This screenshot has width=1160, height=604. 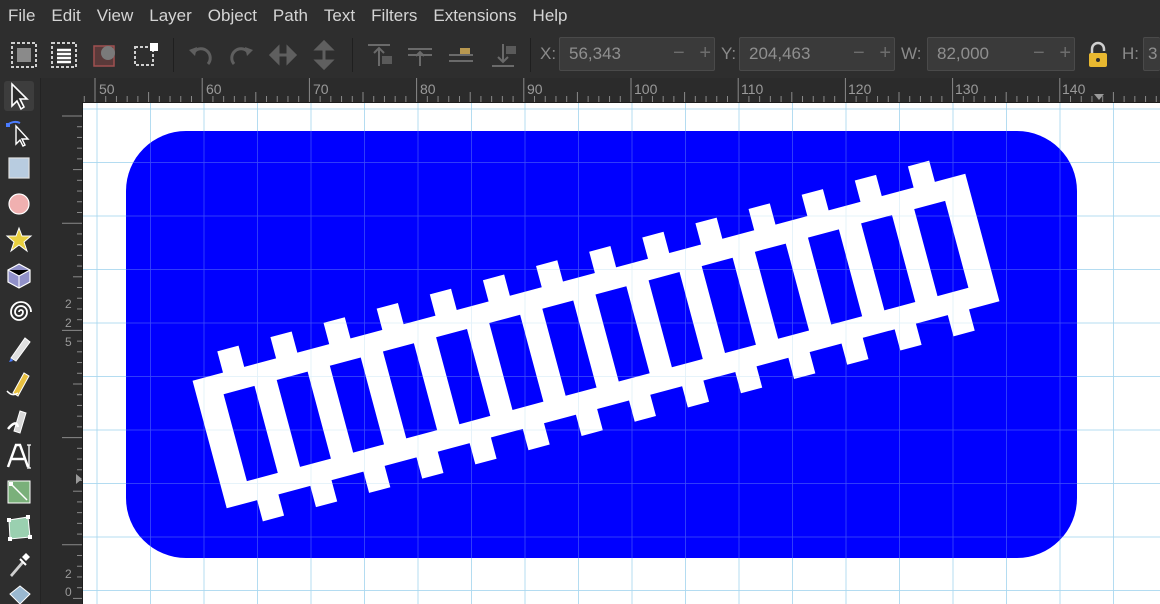 I want to click on pencil-icon, so click(x=20, y=349).